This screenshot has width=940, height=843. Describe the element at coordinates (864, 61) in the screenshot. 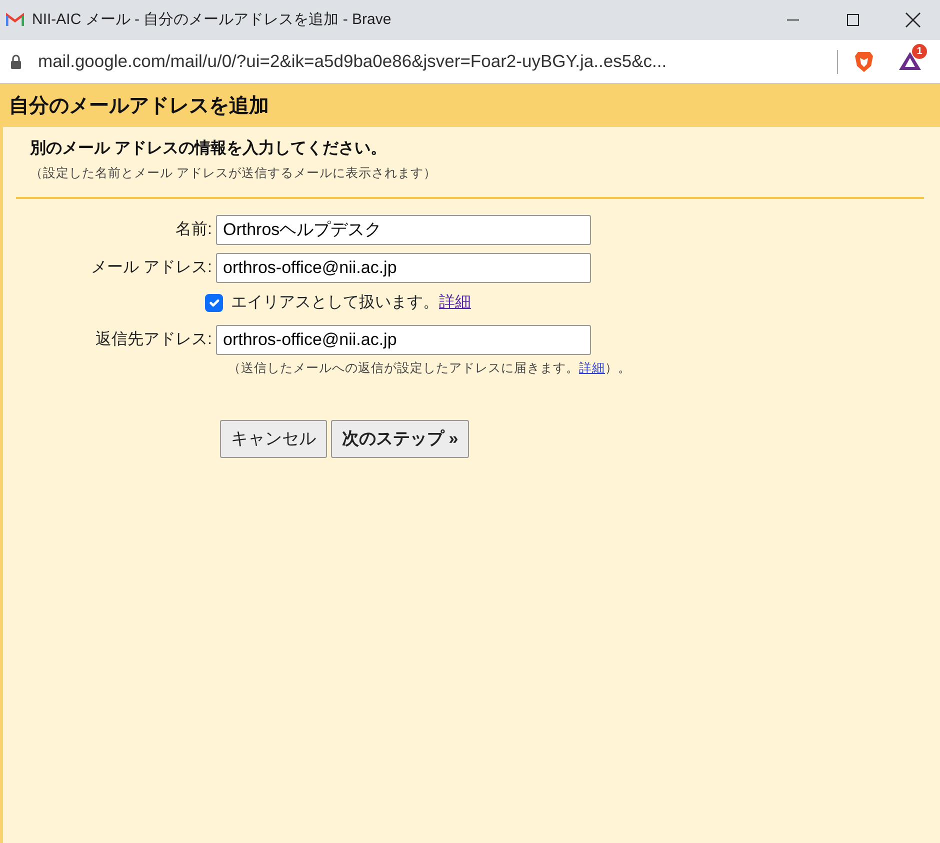

I see `lion-shield-icon` at that location.